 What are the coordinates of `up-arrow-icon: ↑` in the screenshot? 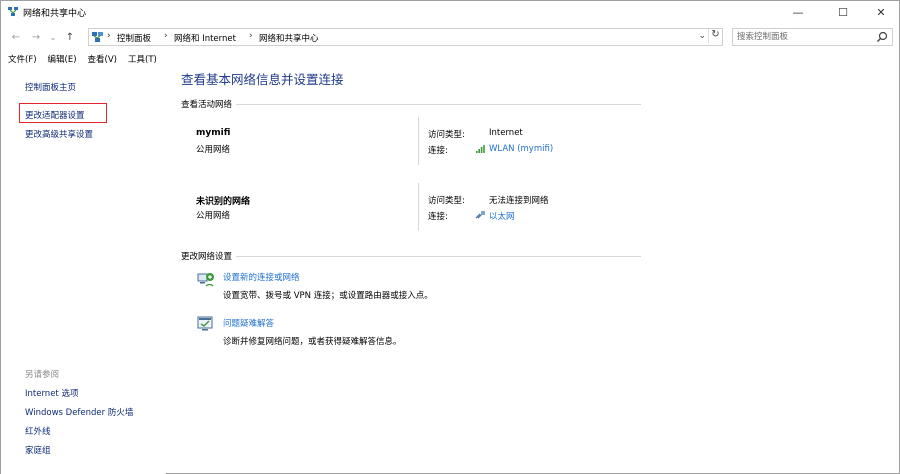 It's located at (70, 37).